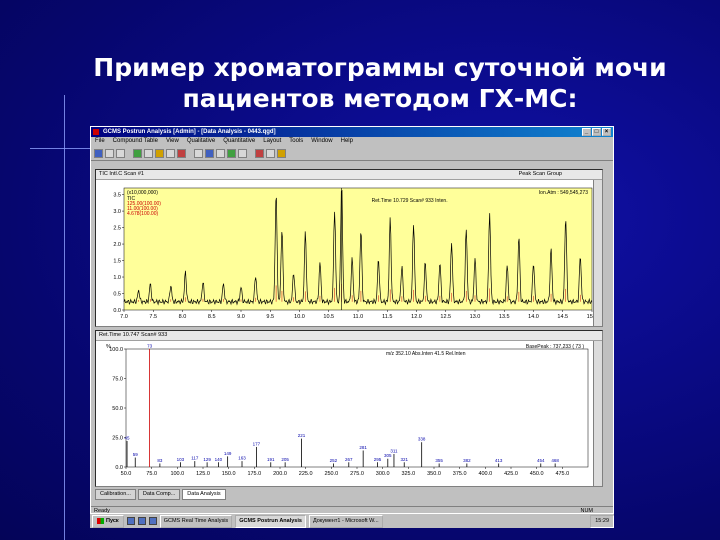  What do you see at coordinates (130, 521) in the screenshot?
I see `quicklaunch-explorer-icon` at bounding box center [130, 521].